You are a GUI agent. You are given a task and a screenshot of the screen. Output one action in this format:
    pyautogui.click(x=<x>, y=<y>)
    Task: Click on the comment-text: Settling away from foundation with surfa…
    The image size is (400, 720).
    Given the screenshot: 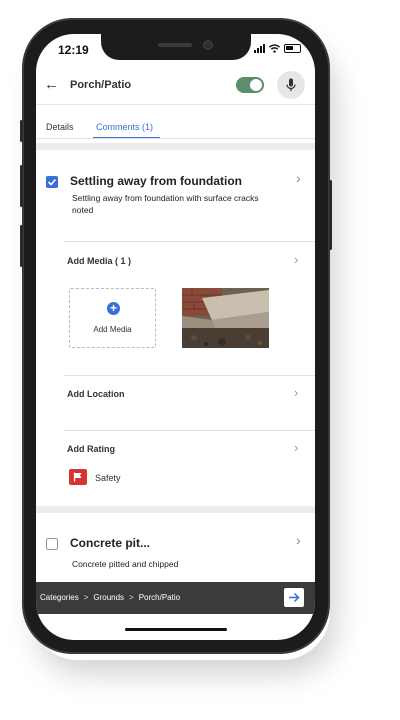 What is the action you would take?
    pyautogui.click(x=165, y=204)
    